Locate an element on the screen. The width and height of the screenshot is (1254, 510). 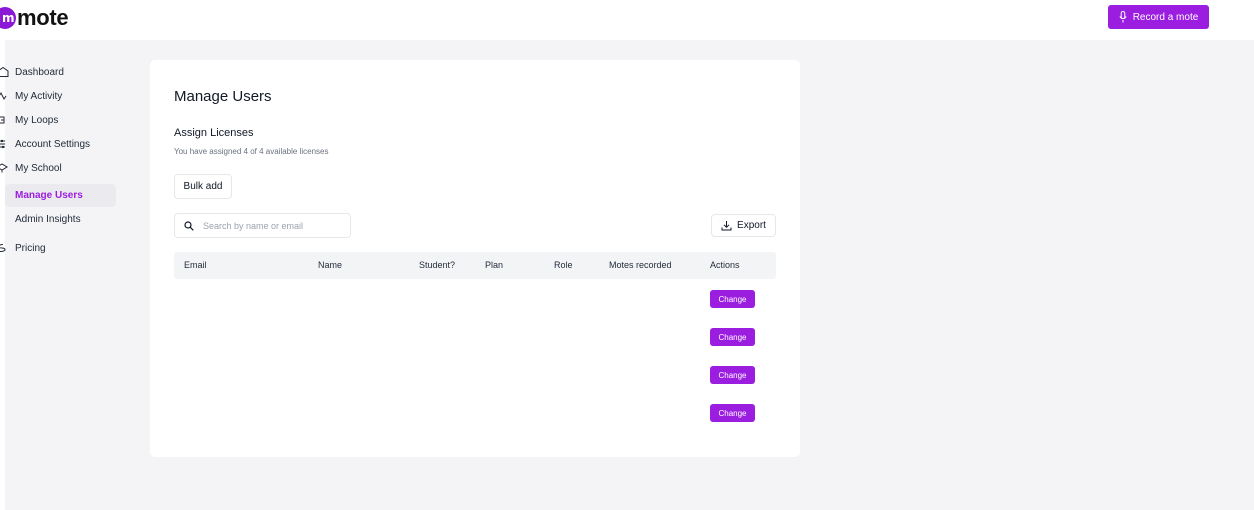
export-button: Export is located at coordinates (743, 225).